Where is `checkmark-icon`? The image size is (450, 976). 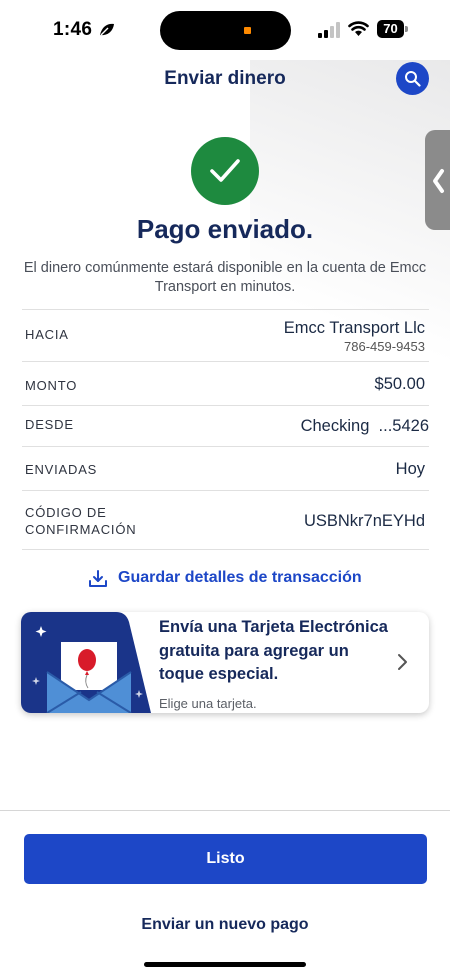
checkmark-icon is located at coordinates (225, 170).